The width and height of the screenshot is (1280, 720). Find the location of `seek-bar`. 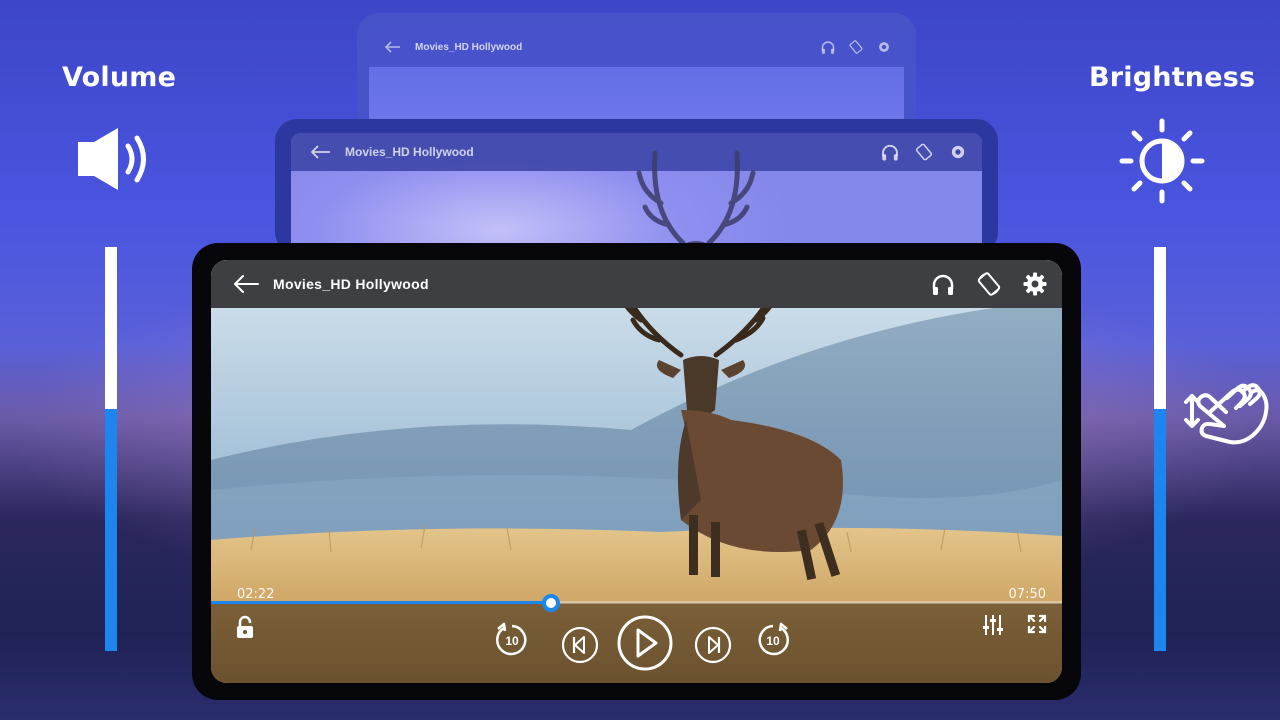

seek-bar is located at coordinates (636, 603).